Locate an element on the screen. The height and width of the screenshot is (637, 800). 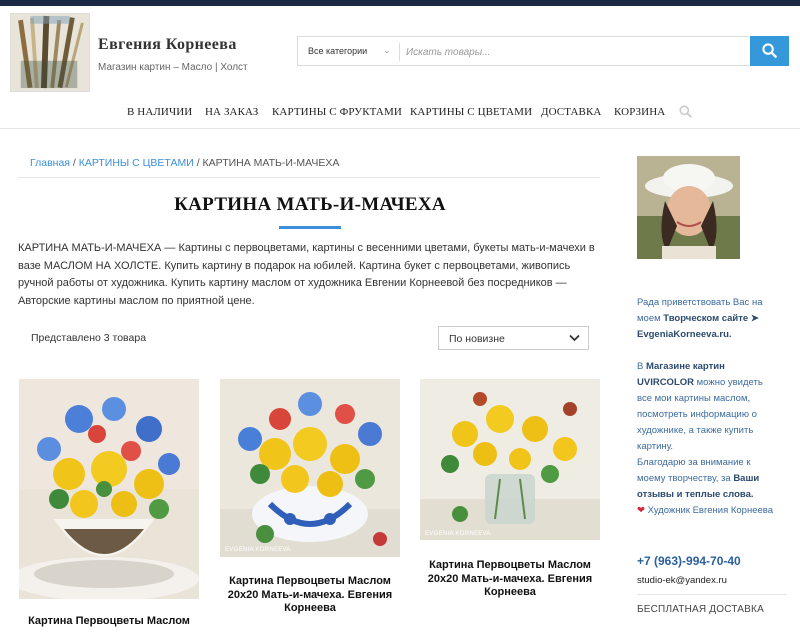
nav-item-in-stock: В НАЛИЧИИ is located at coordinates (159, 112).